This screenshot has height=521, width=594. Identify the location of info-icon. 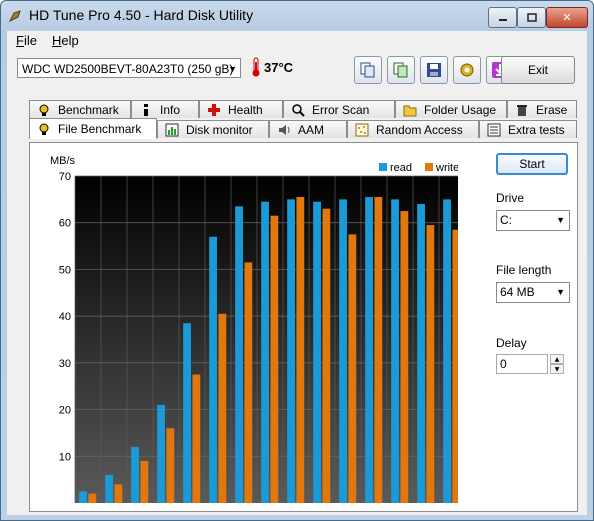
(146, 110).